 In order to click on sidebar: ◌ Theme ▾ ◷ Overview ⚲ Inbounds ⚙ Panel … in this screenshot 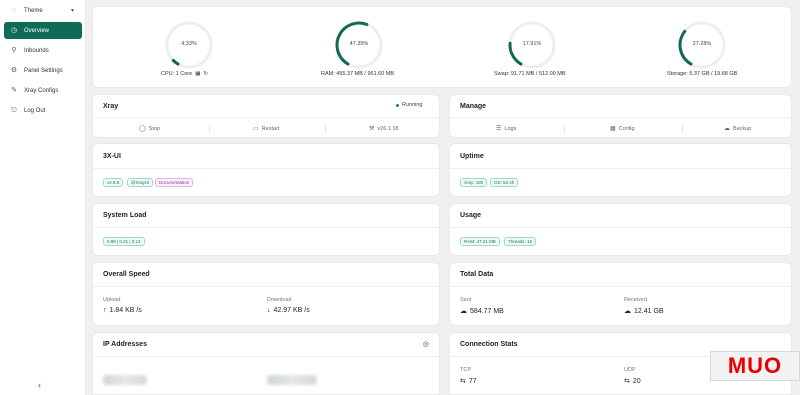, I will do `click(43, 197)`.